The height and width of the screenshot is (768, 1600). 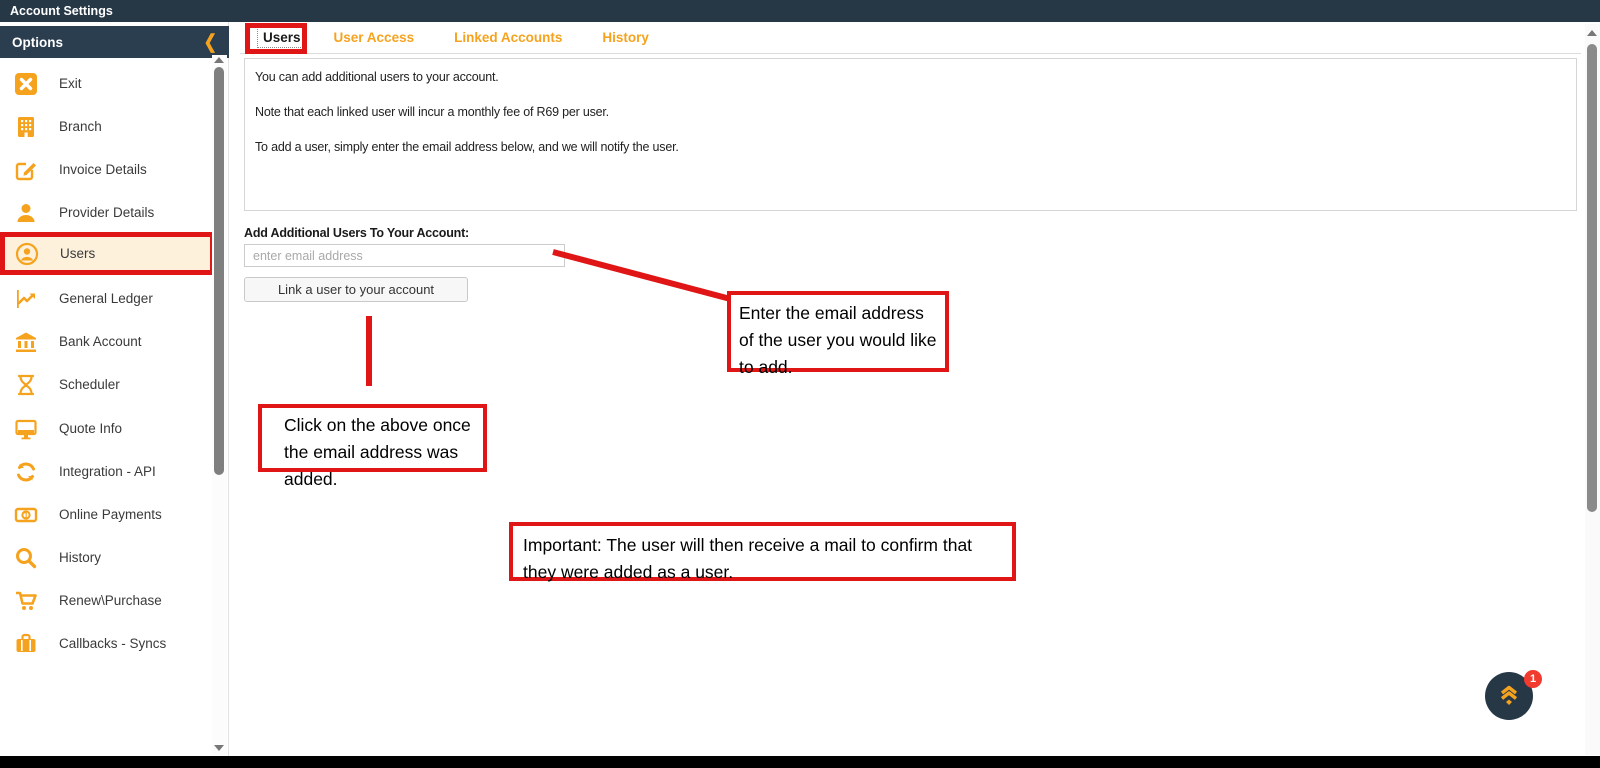 I want to click on sidebar-item-integration-api: Integration - API, so click(x=106, y=471).